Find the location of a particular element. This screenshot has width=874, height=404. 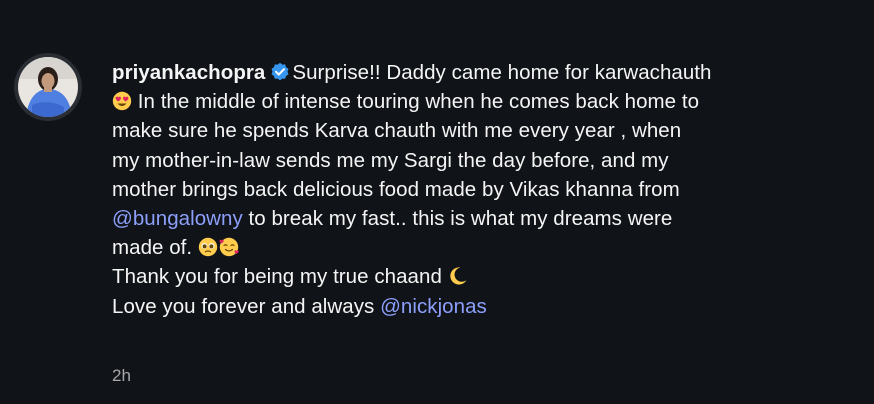

caption-text-7: made of. is located at coordinates (155, 248).